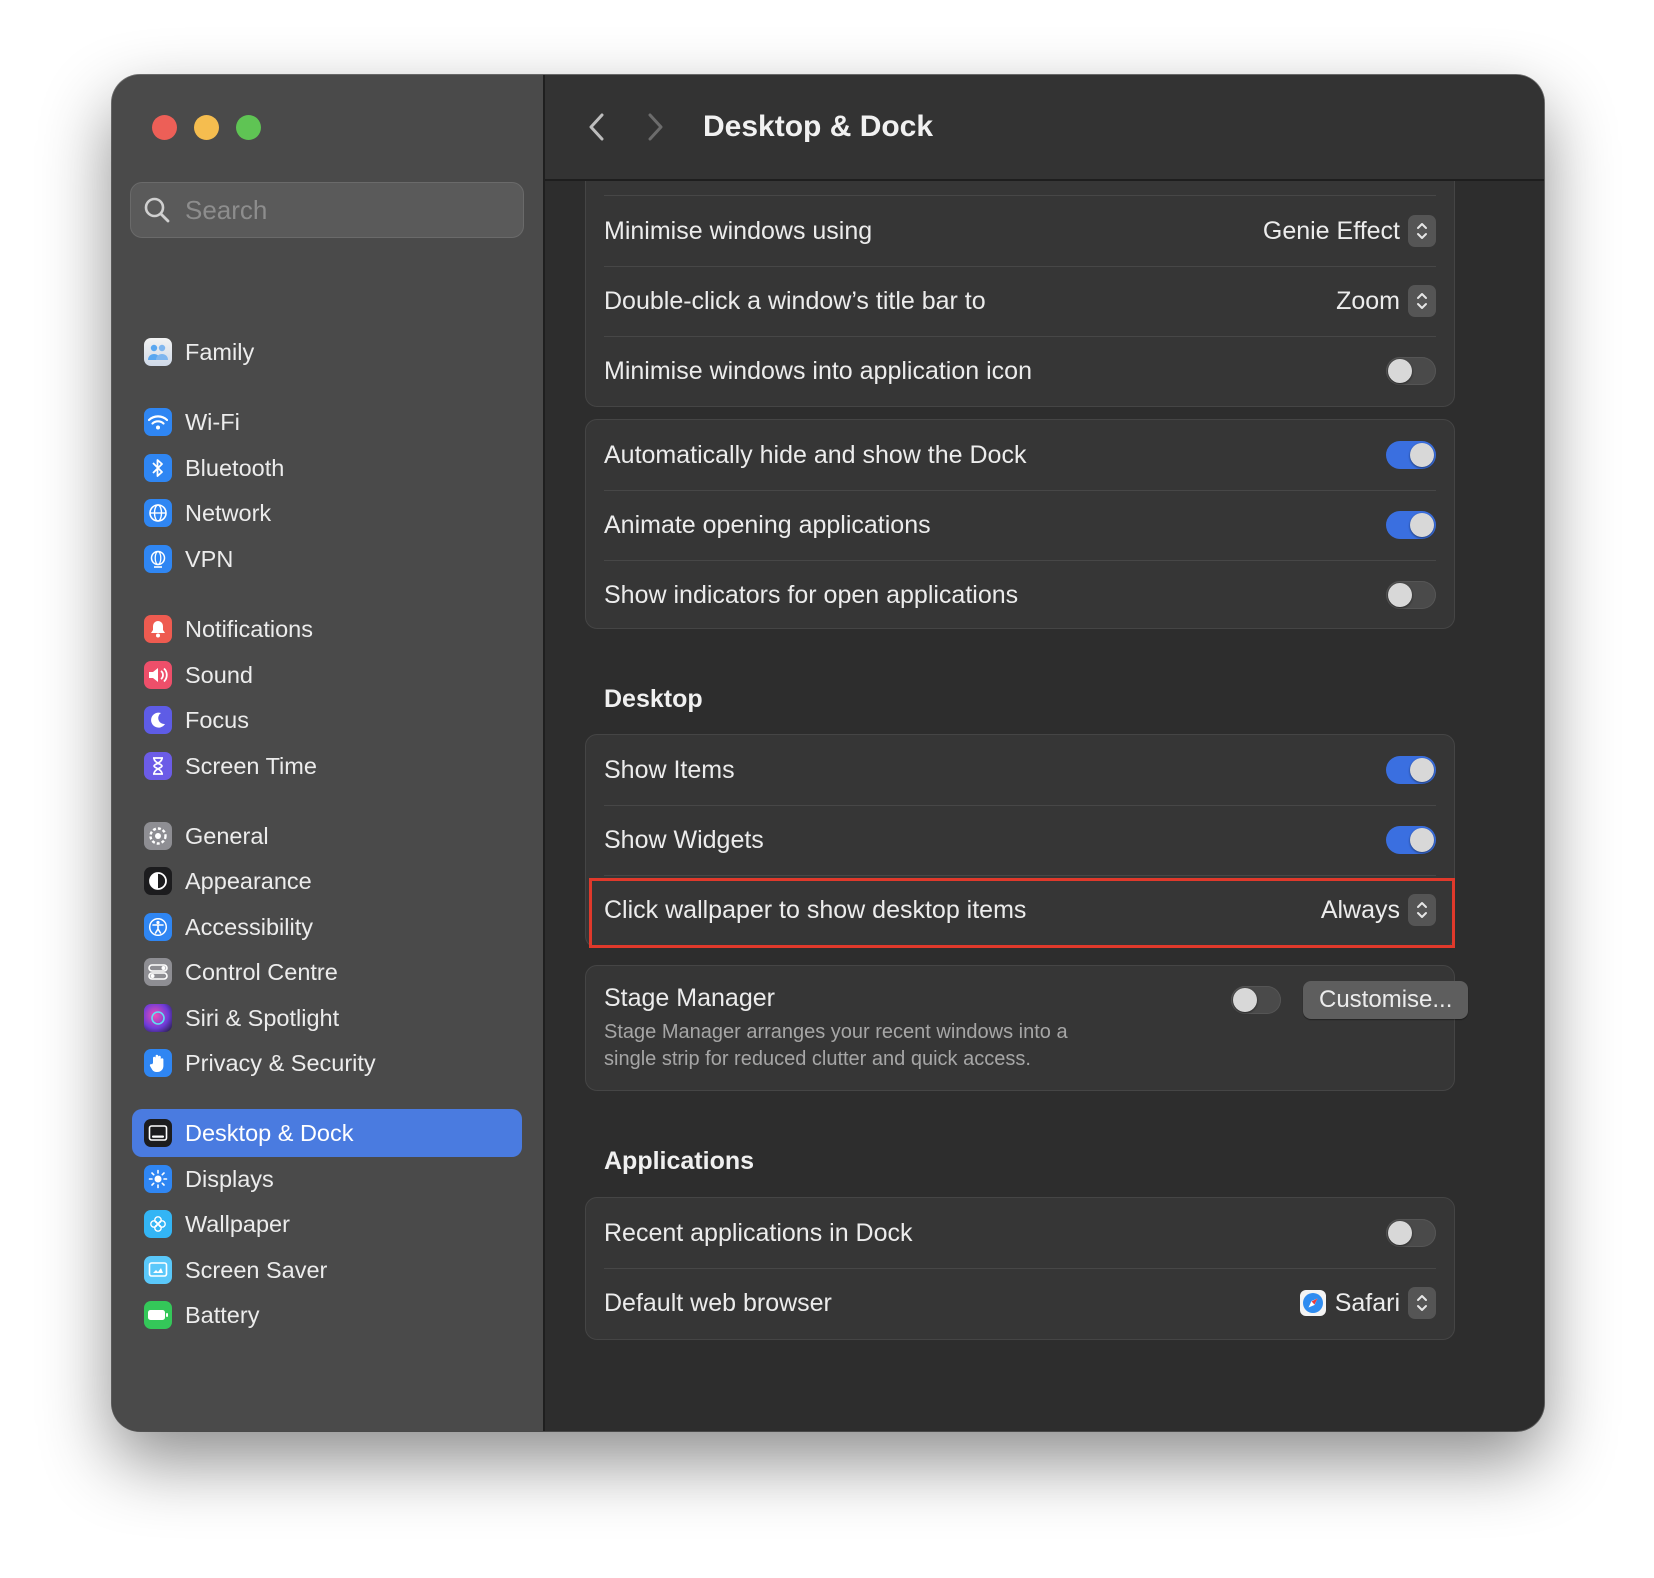  Describe the element at coordinates (217, 719) in the screenshot. I see `sidebar-item-label: Focus` at that location.